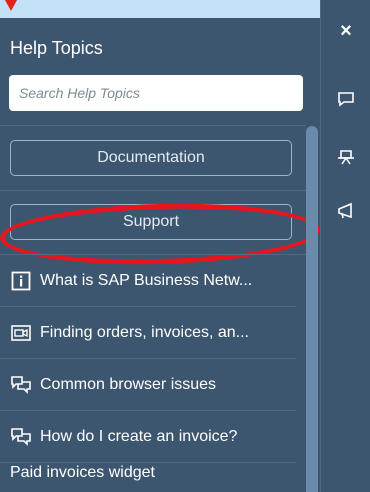  I want to click on video-icon, so click(21, 333).